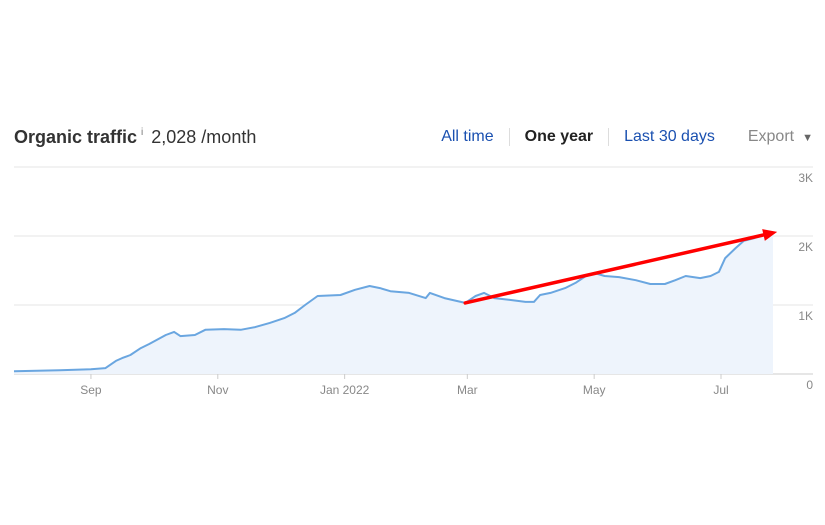  I want to click on x-tick-label: Nov, so click(217, 390).